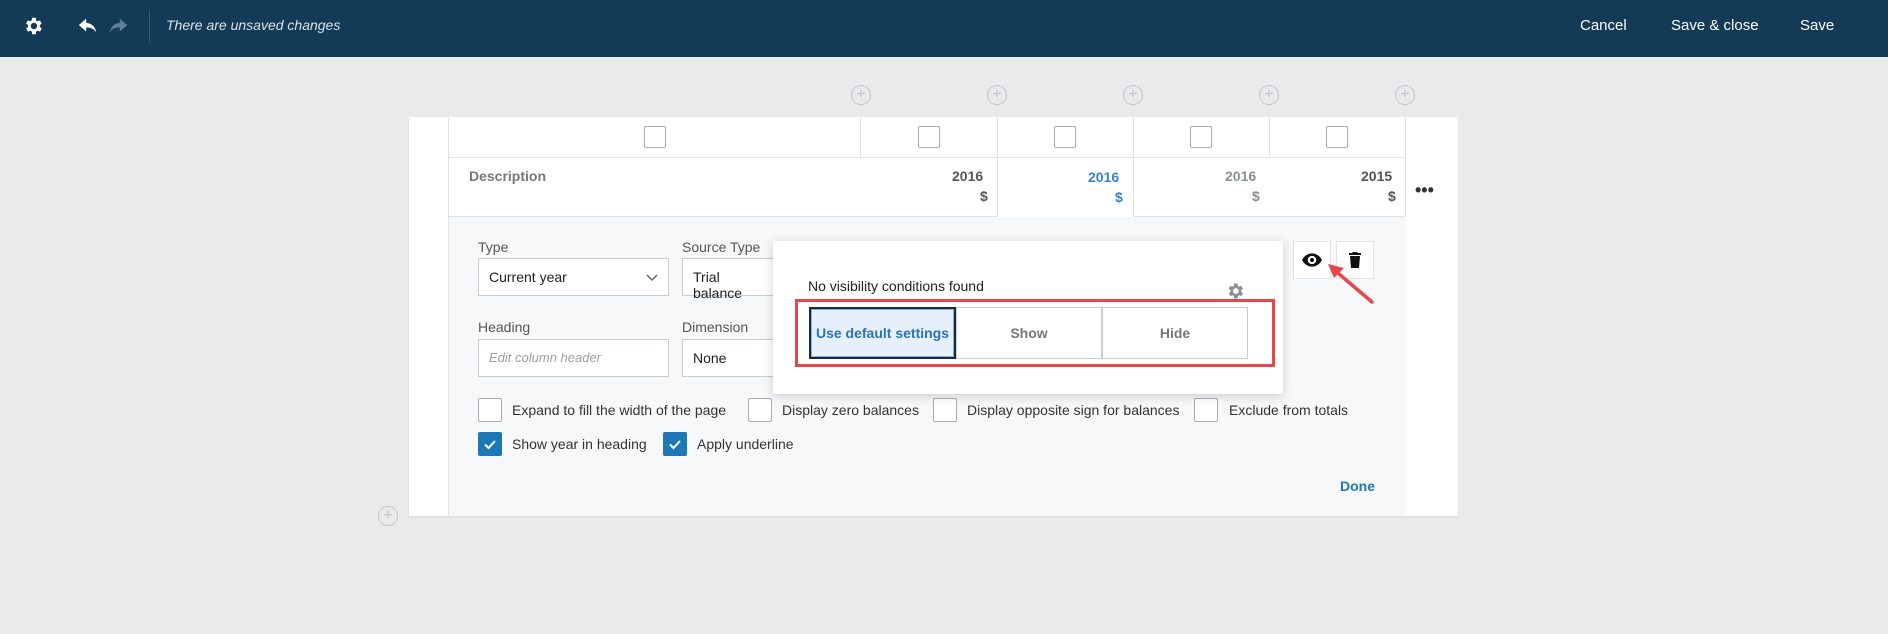 The image size is (1888, 634). What do you see at coordinates (715, 327) in the screenshot?
I see `dimension-label: Dimension` at bounding box center [715, 327].